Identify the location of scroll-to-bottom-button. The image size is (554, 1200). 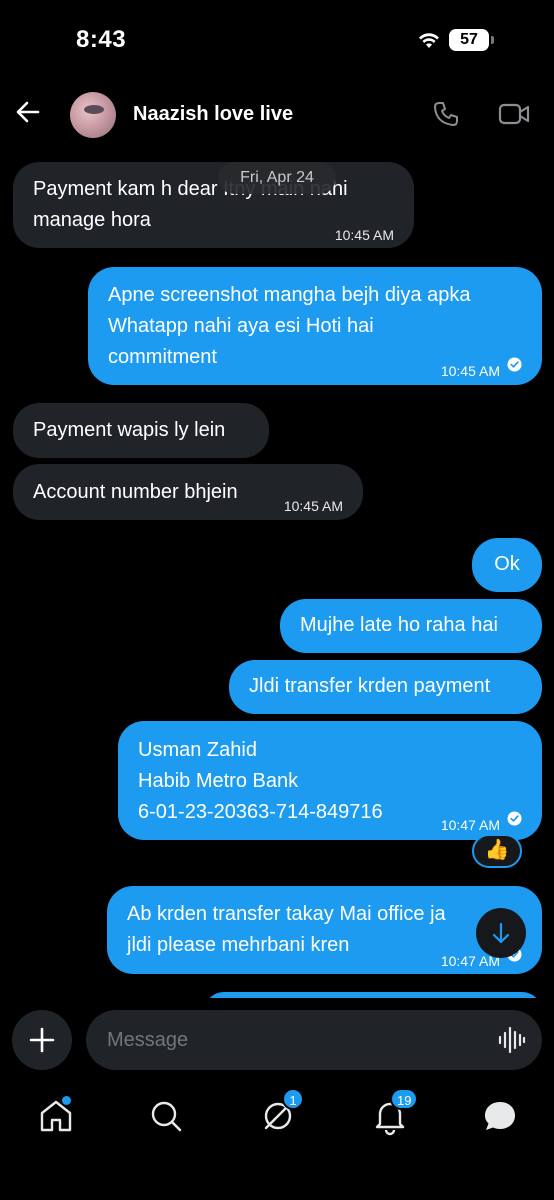
(501, 933).